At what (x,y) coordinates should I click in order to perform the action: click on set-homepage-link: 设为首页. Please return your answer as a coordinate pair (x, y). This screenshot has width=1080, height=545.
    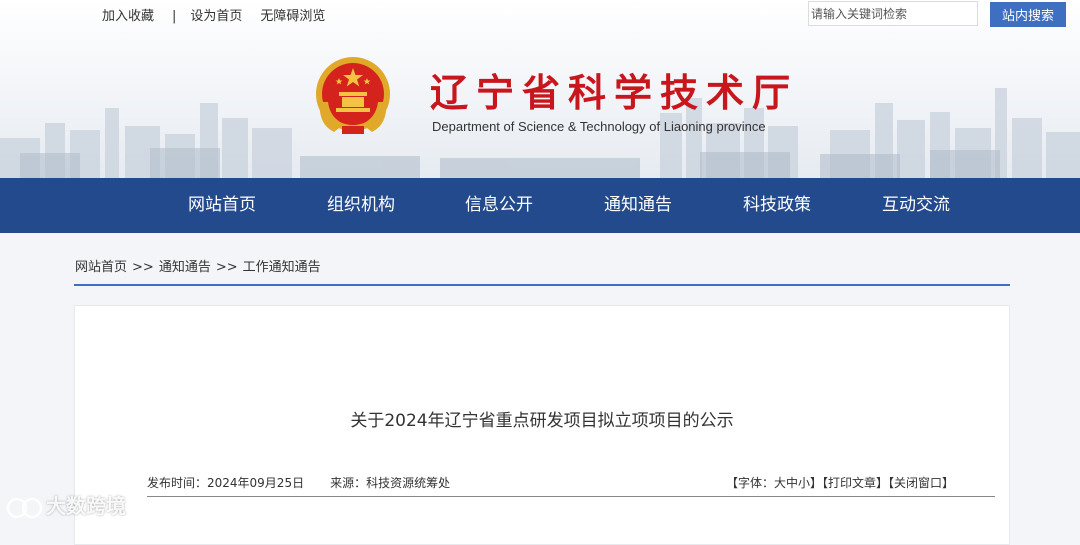
    Looking at the image, I should click on (216, 14).